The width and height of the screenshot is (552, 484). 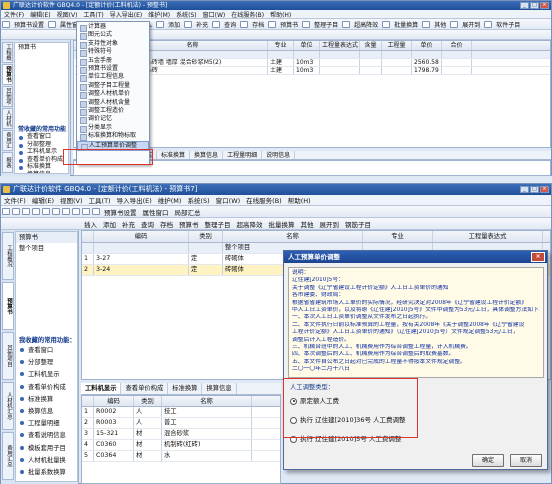 I want to click on main-toolbar2-item-3: 查询, so click(x=147, y=224).